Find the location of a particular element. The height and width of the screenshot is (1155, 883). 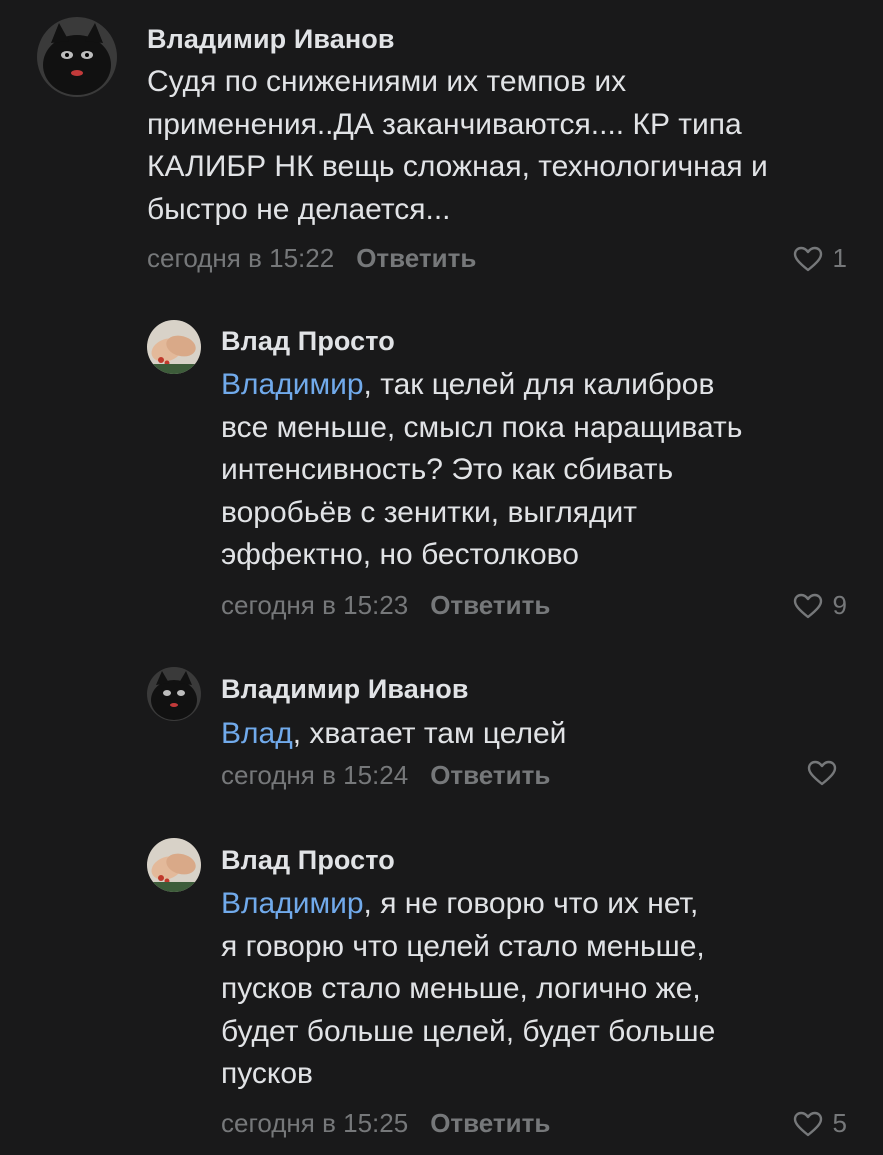

comment-text-line: я говорю что целей стало меньше, is located at coordinates (463, 946).